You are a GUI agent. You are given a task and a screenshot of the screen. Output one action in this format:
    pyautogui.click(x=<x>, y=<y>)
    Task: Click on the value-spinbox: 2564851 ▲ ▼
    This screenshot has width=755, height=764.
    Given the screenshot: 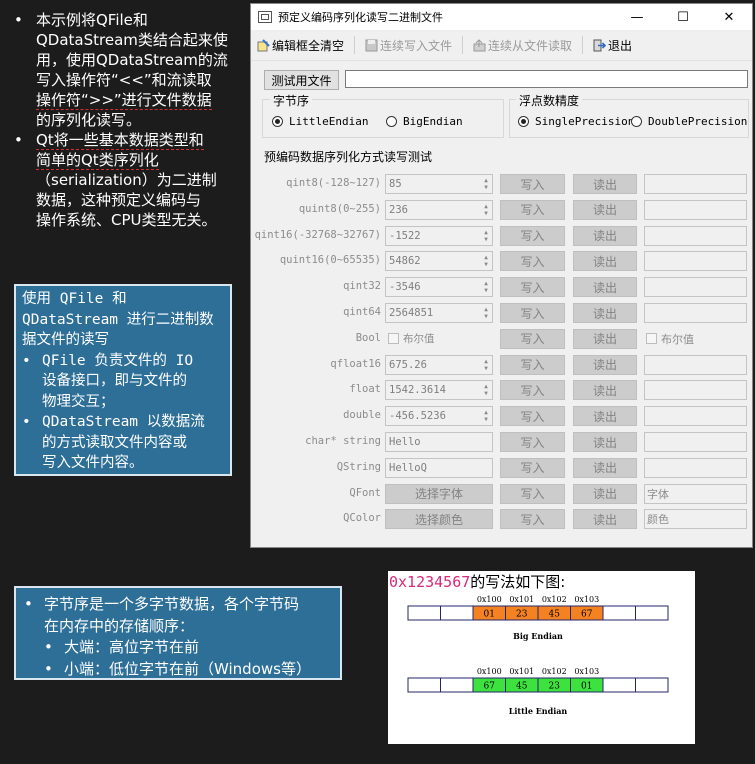 What is the action you would take?
    pyautogui.click(x=439, y=313)
    